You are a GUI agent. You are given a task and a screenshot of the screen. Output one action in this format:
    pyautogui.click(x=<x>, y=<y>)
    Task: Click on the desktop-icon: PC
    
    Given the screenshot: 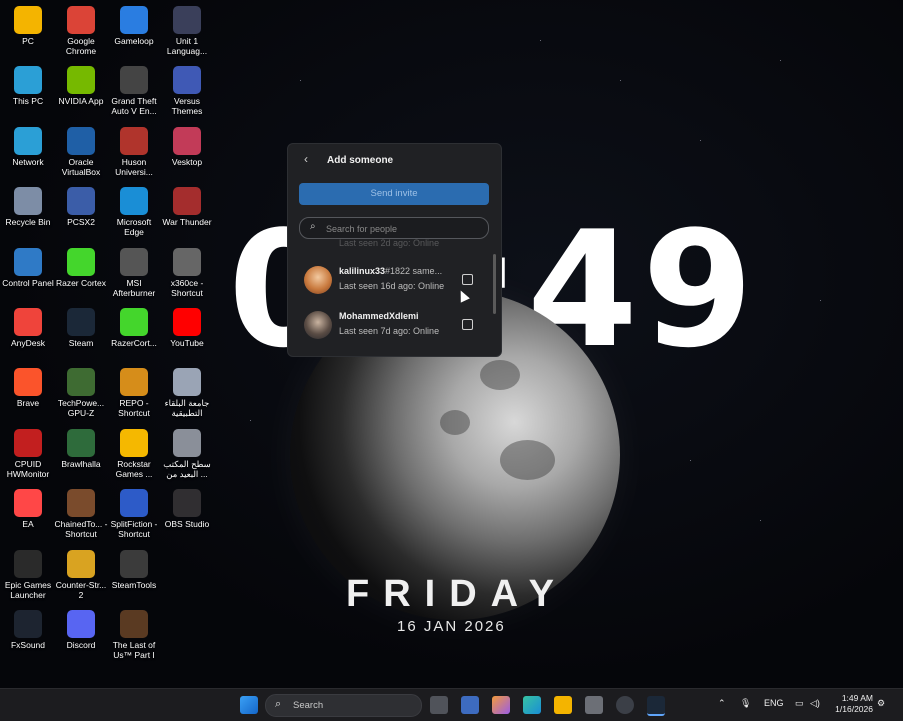 What is the action you would take?
    pyautogui.click(x=28, y=26)
    